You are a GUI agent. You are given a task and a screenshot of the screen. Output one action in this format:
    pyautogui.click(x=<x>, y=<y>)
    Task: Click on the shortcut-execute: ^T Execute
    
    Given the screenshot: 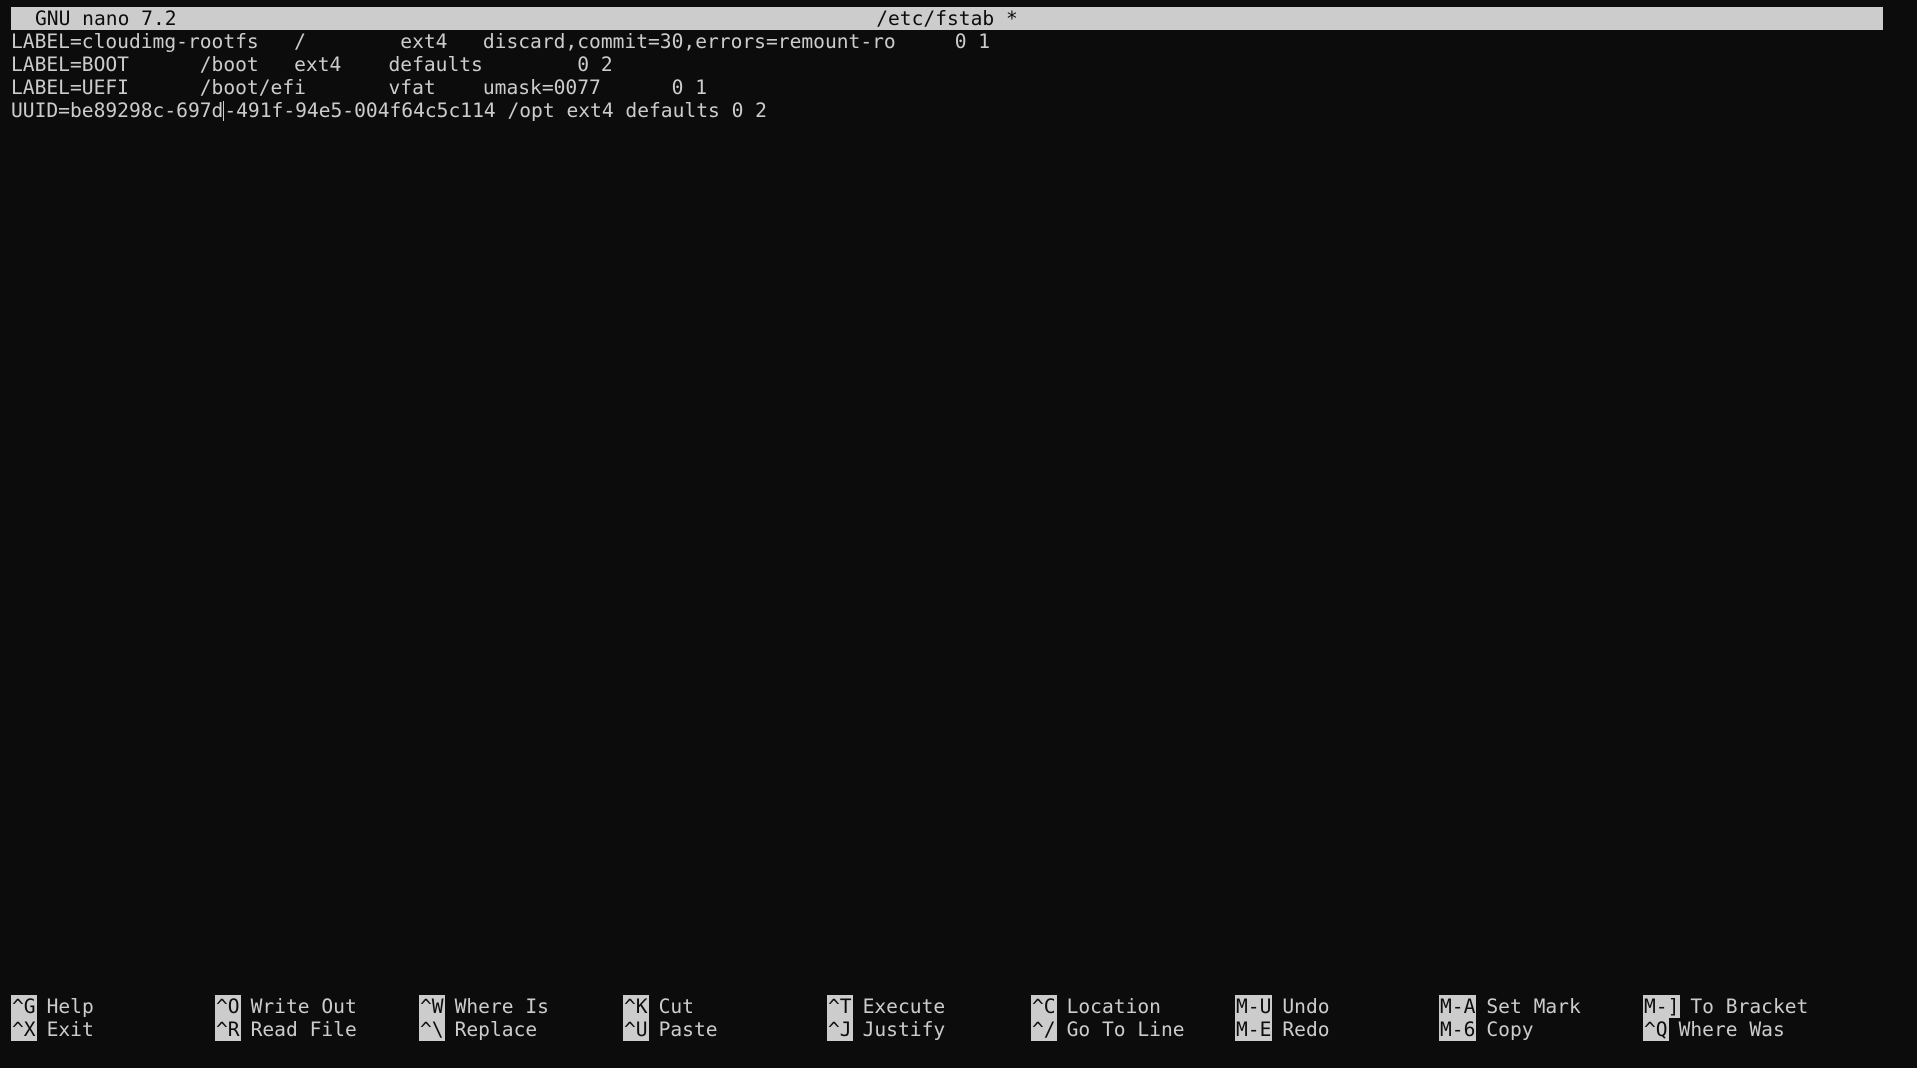 What is the action you would take?
    pyautogui.click(x=886, y=1006)
    